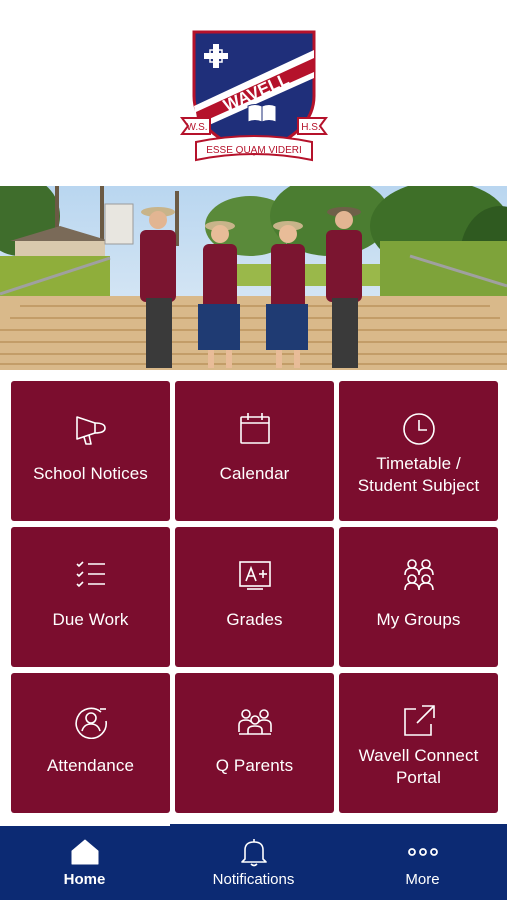 Image resolution: width=507 pixels, height=900 pixels. Describe the element at coordinates (254, 743) in the screenshot. I see `tile-q-parents: Q Parents` at that location.